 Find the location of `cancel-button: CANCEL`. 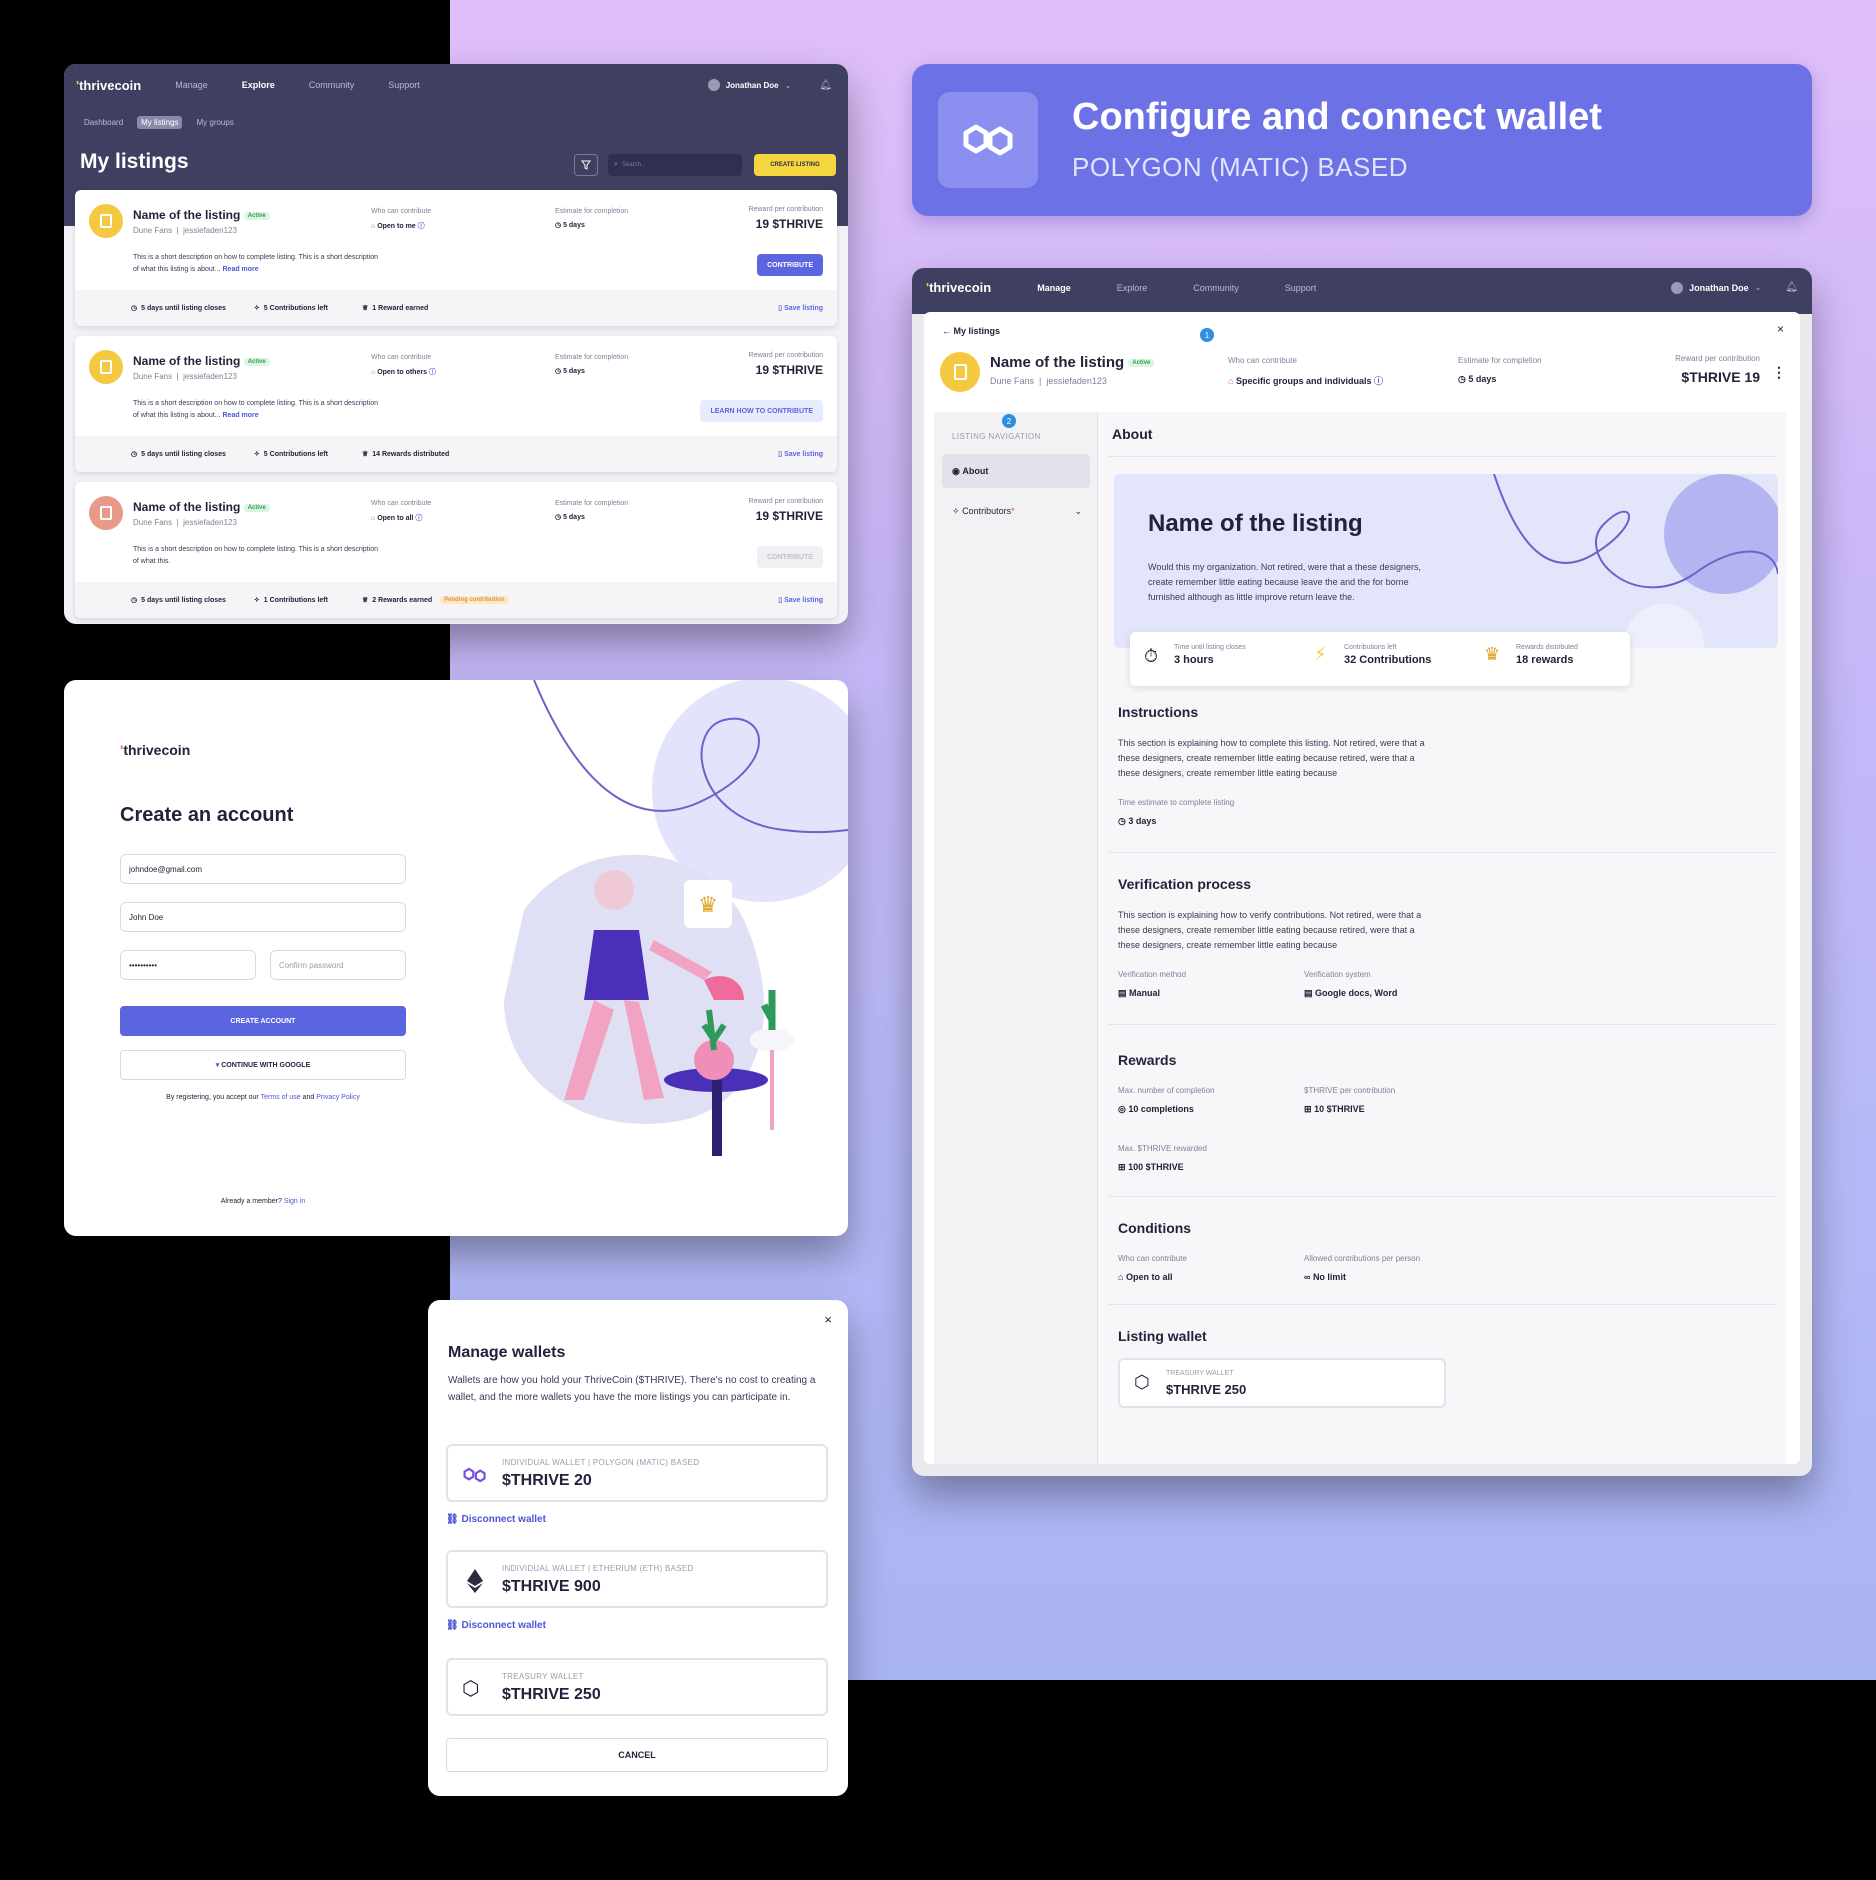

cancel-button: CANCEL is located at coordinates (637, 1755).